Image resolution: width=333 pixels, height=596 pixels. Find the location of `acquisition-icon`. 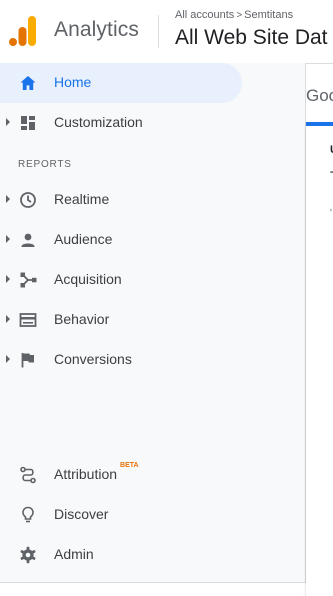

acquisition-icon is located at coordinates (28, 280).